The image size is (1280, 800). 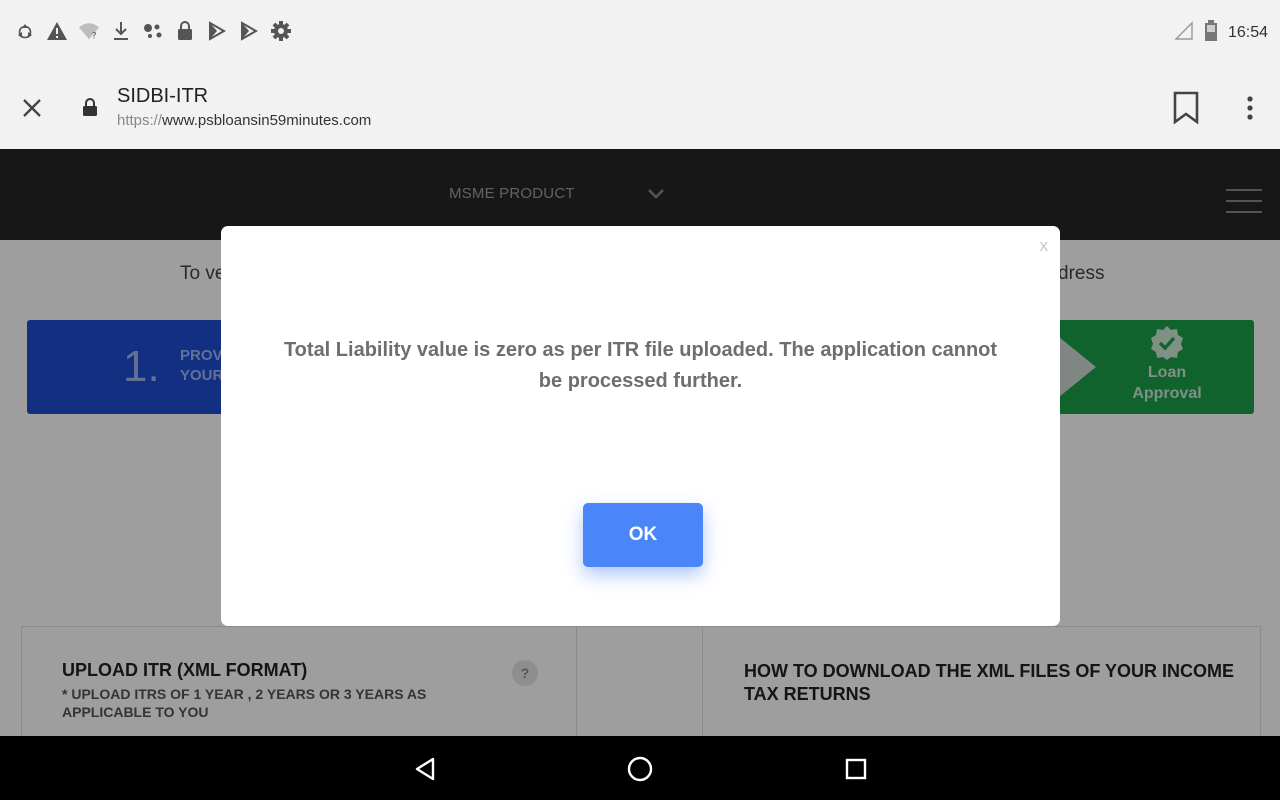 I want to click on url-scheme: https://, so click(x=140, y=120).